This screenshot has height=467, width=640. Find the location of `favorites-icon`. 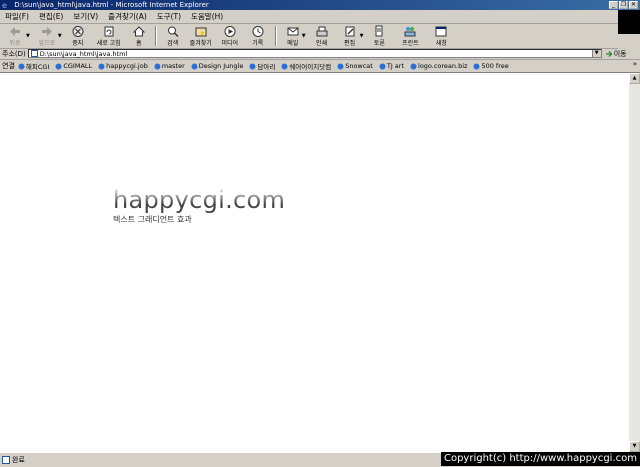

favorites-icon is located at coordinates (201, 32).